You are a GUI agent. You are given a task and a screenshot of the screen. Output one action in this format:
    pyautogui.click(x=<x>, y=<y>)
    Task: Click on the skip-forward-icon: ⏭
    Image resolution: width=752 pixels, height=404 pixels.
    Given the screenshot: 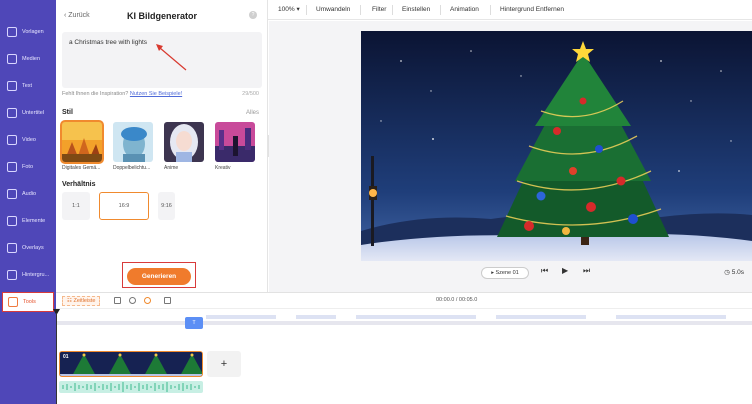 What is the action you would take?
    pyautogui.click(x=586, y=271)
    